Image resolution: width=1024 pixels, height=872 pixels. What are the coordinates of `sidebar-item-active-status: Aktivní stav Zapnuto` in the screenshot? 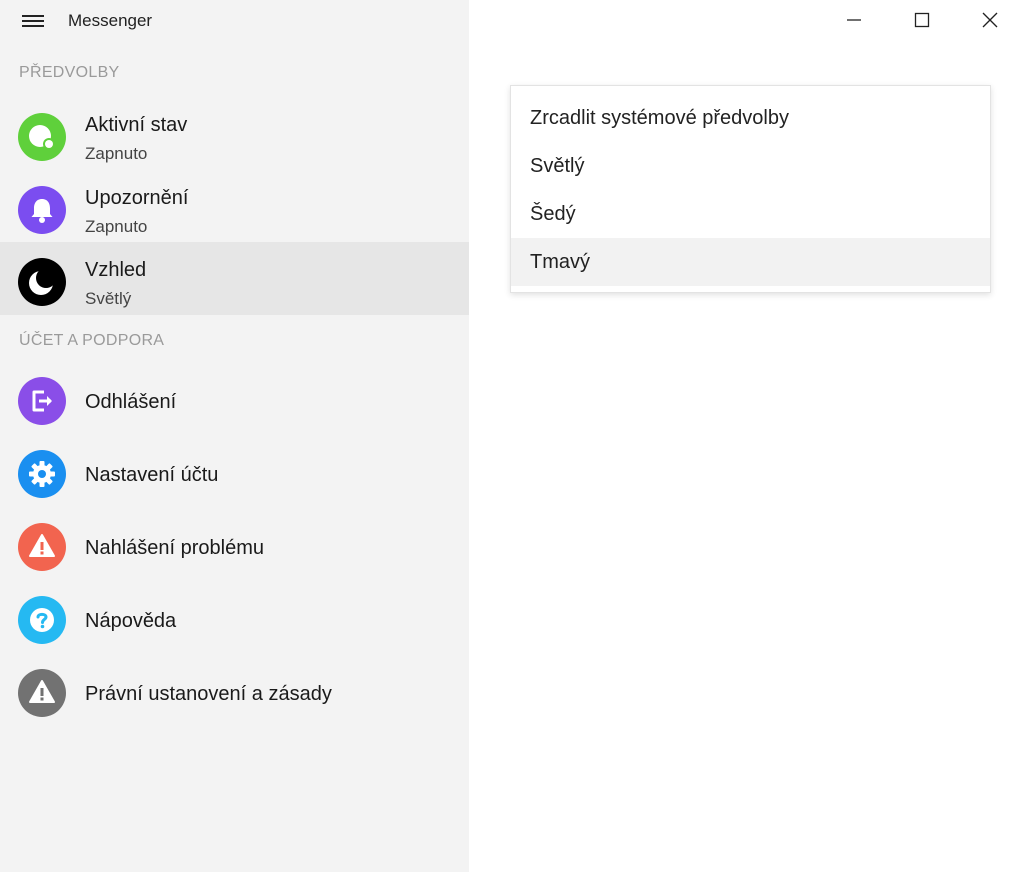 It's located at (234, 133).